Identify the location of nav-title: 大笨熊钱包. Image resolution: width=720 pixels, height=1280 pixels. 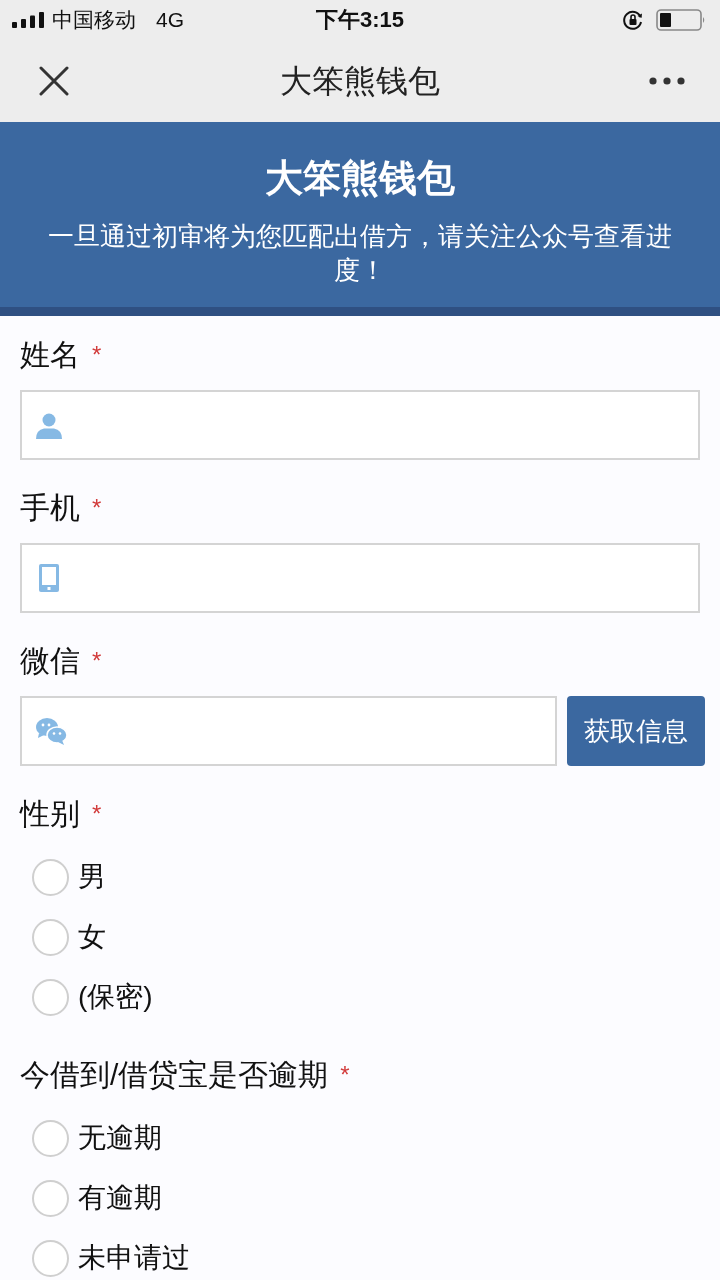
(360, 81).